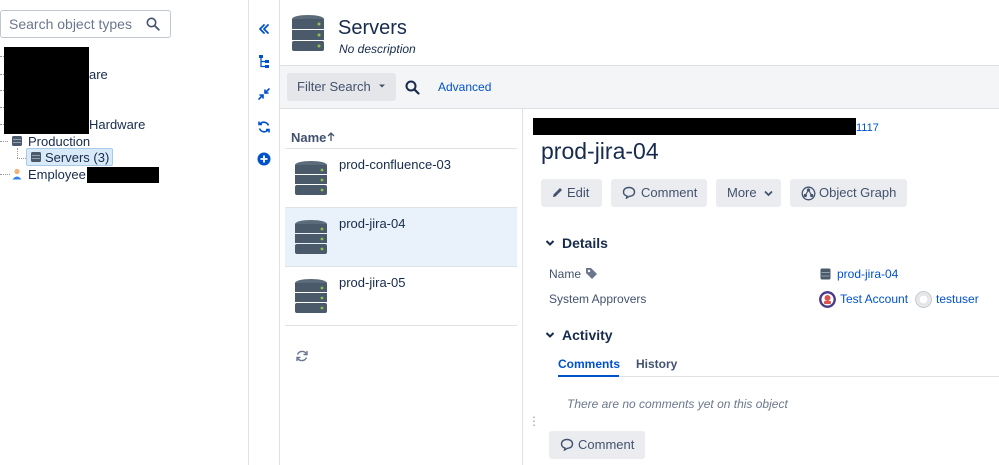  I want to click on edit-button-label: Edit, so click(578, 192).